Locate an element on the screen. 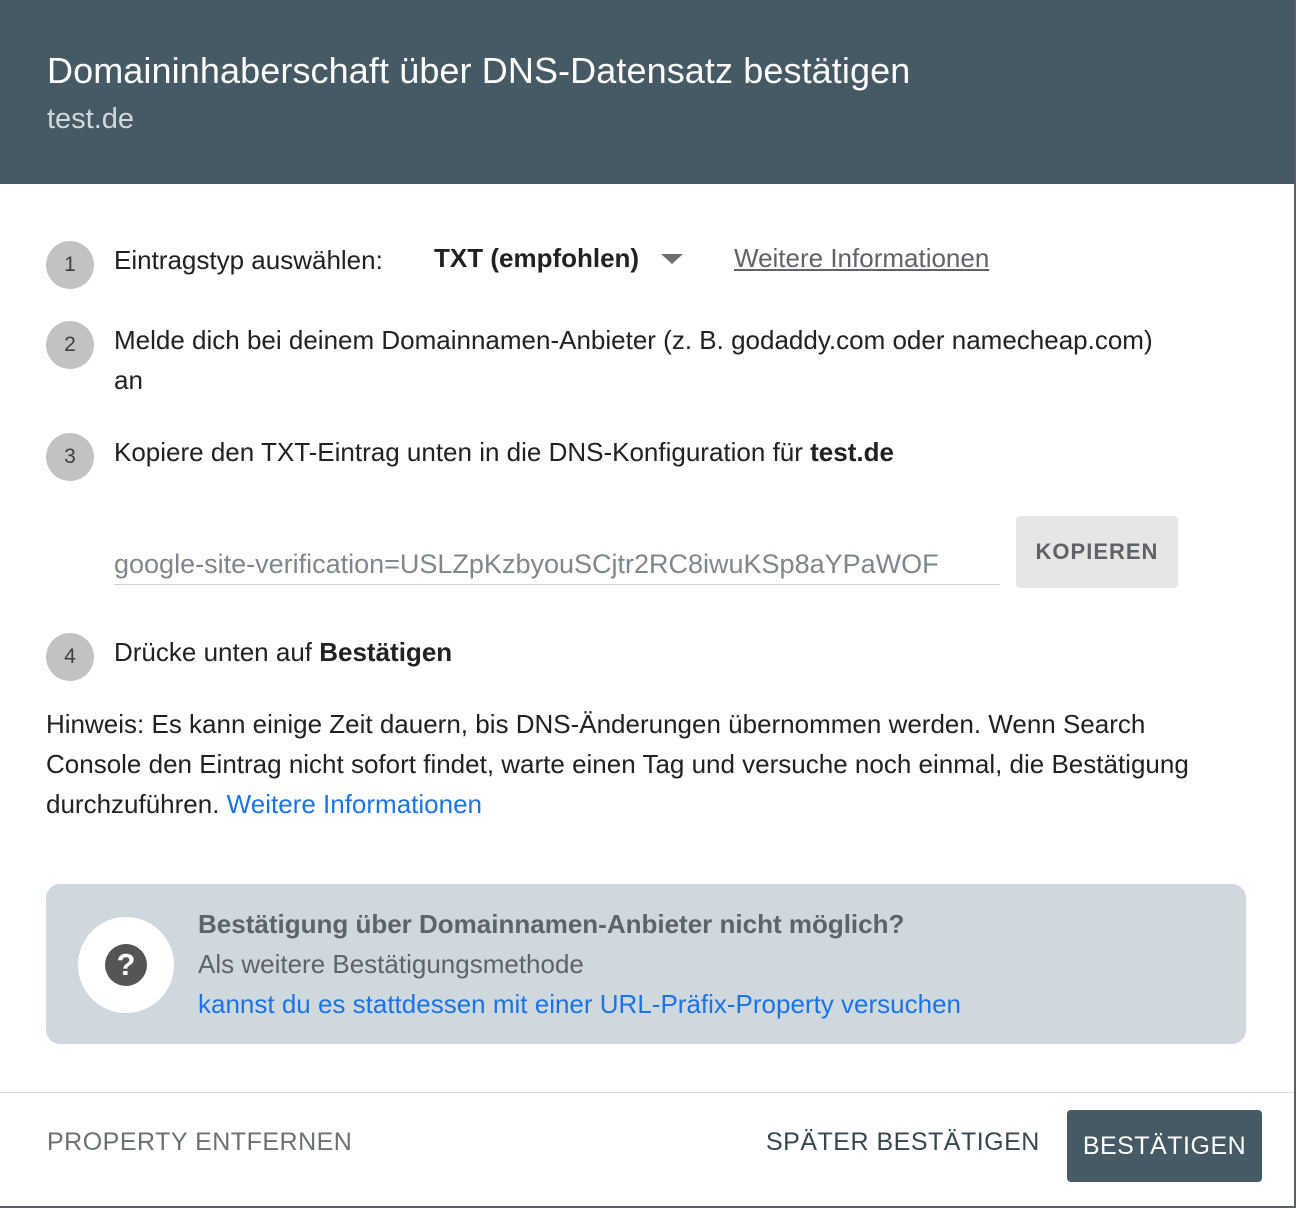  step-number-4: 4 is located at coordinates (70, 657).